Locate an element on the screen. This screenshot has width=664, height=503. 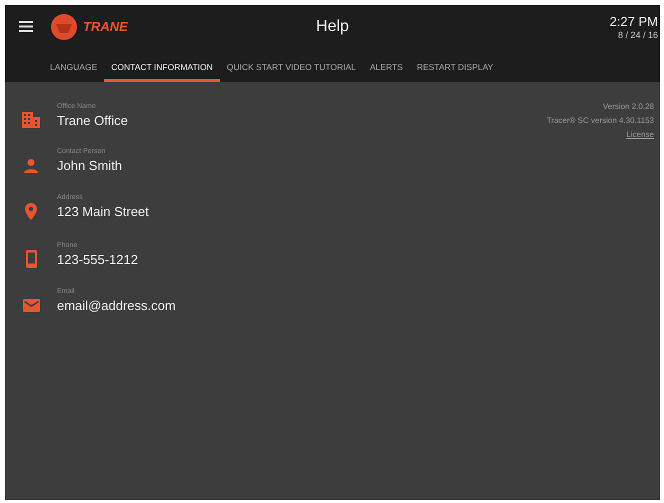
license-link: License is located at coordinates (640, 134).